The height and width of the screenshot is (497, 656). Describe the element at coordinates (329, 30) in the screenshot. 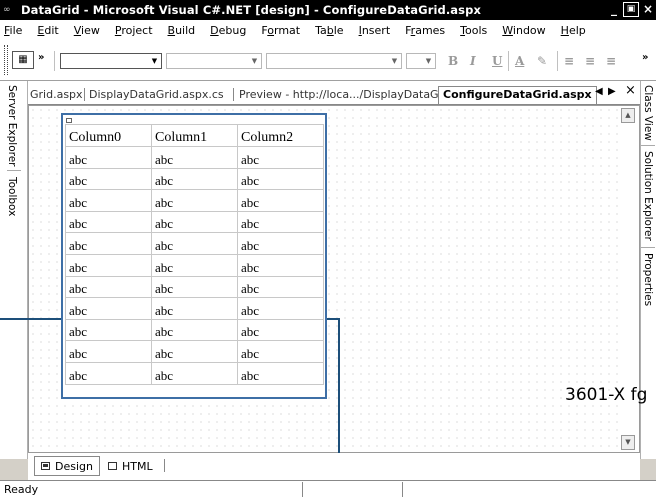

I see `menu-table: Table` at that location.